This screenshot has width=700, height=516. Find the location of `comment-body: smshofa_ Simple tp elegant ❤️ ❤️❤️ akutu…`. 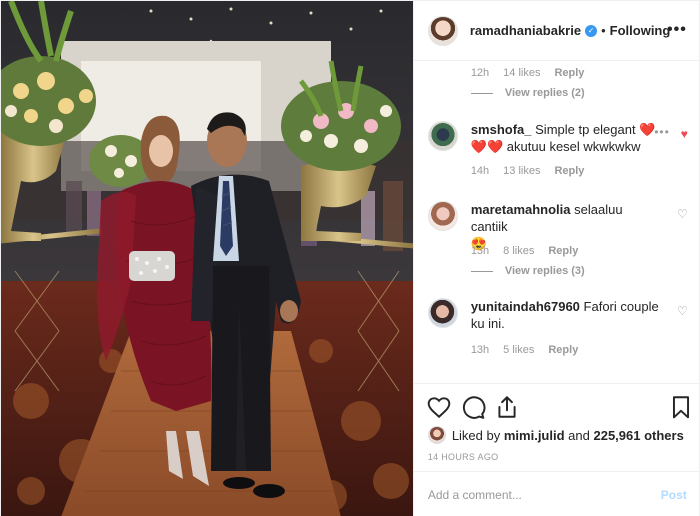

comment-body: smshofa_ Simple tp elegant ❤️ ❤️❤️ akutu… is located at coordinates (566, 138).